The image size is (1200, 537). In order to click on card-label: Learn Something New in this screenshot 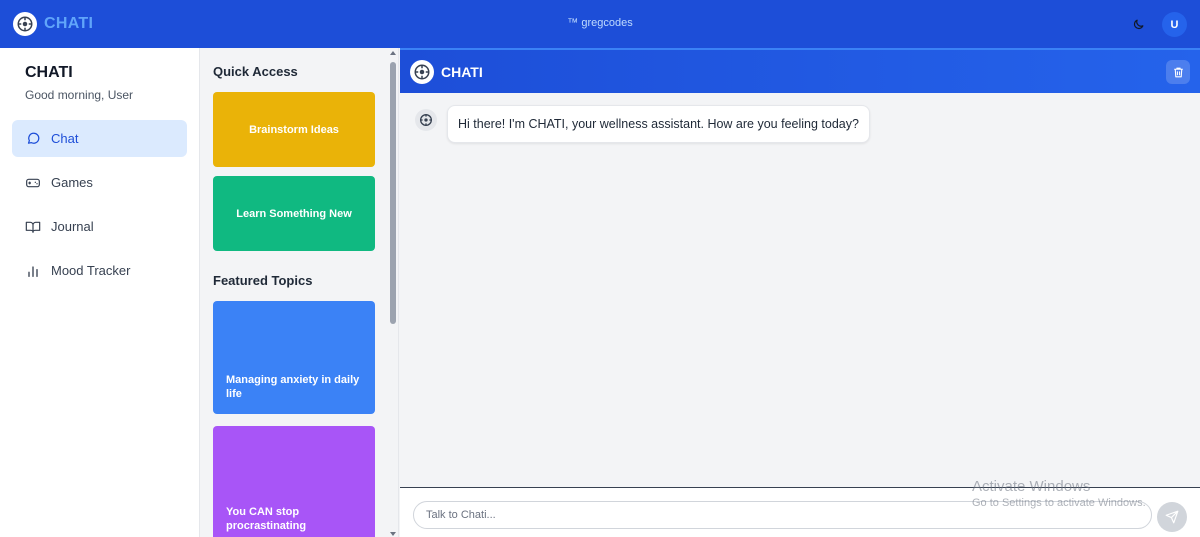, I will do `click(294, 213)`.